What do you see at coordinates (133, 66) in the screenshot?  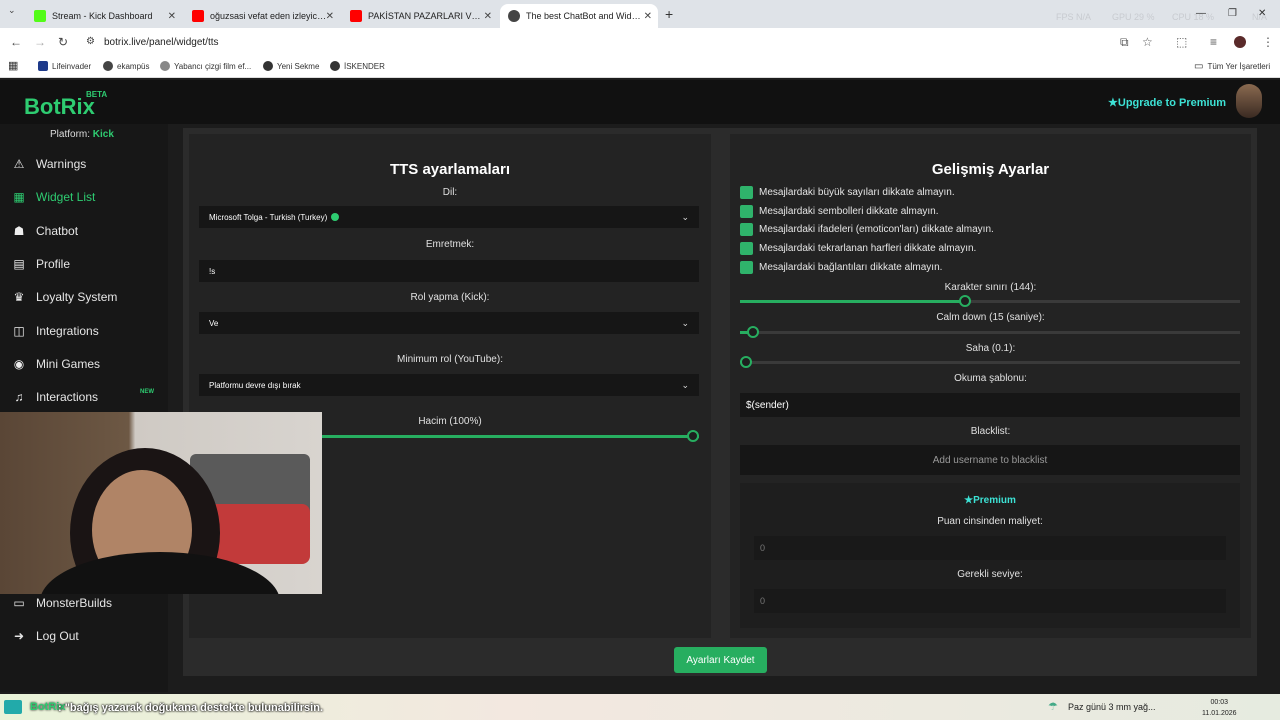 I see `bookmark-label: ekampüs` at bounding box center [133, 66].